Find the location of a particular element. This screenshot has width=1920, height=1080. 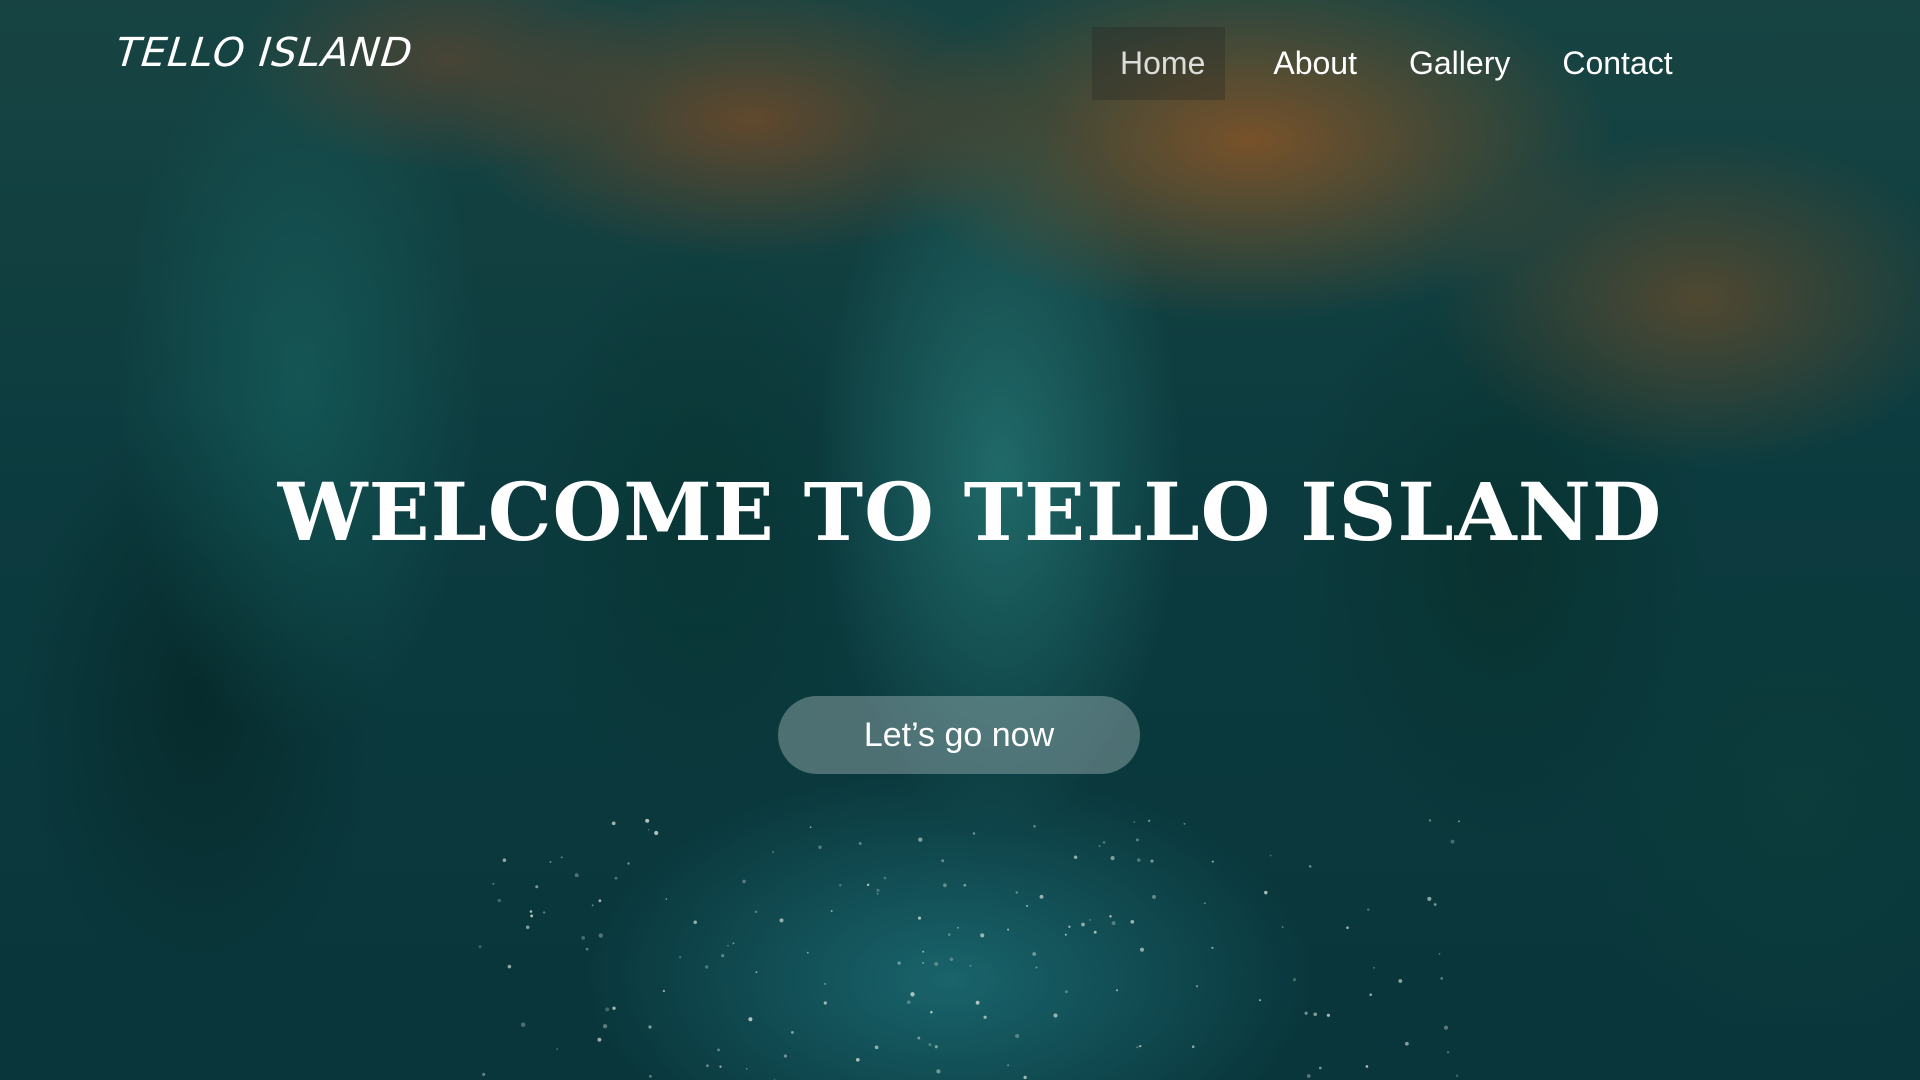

lets-go-now-button: Let’s go now is located at coordinates (959, 735).